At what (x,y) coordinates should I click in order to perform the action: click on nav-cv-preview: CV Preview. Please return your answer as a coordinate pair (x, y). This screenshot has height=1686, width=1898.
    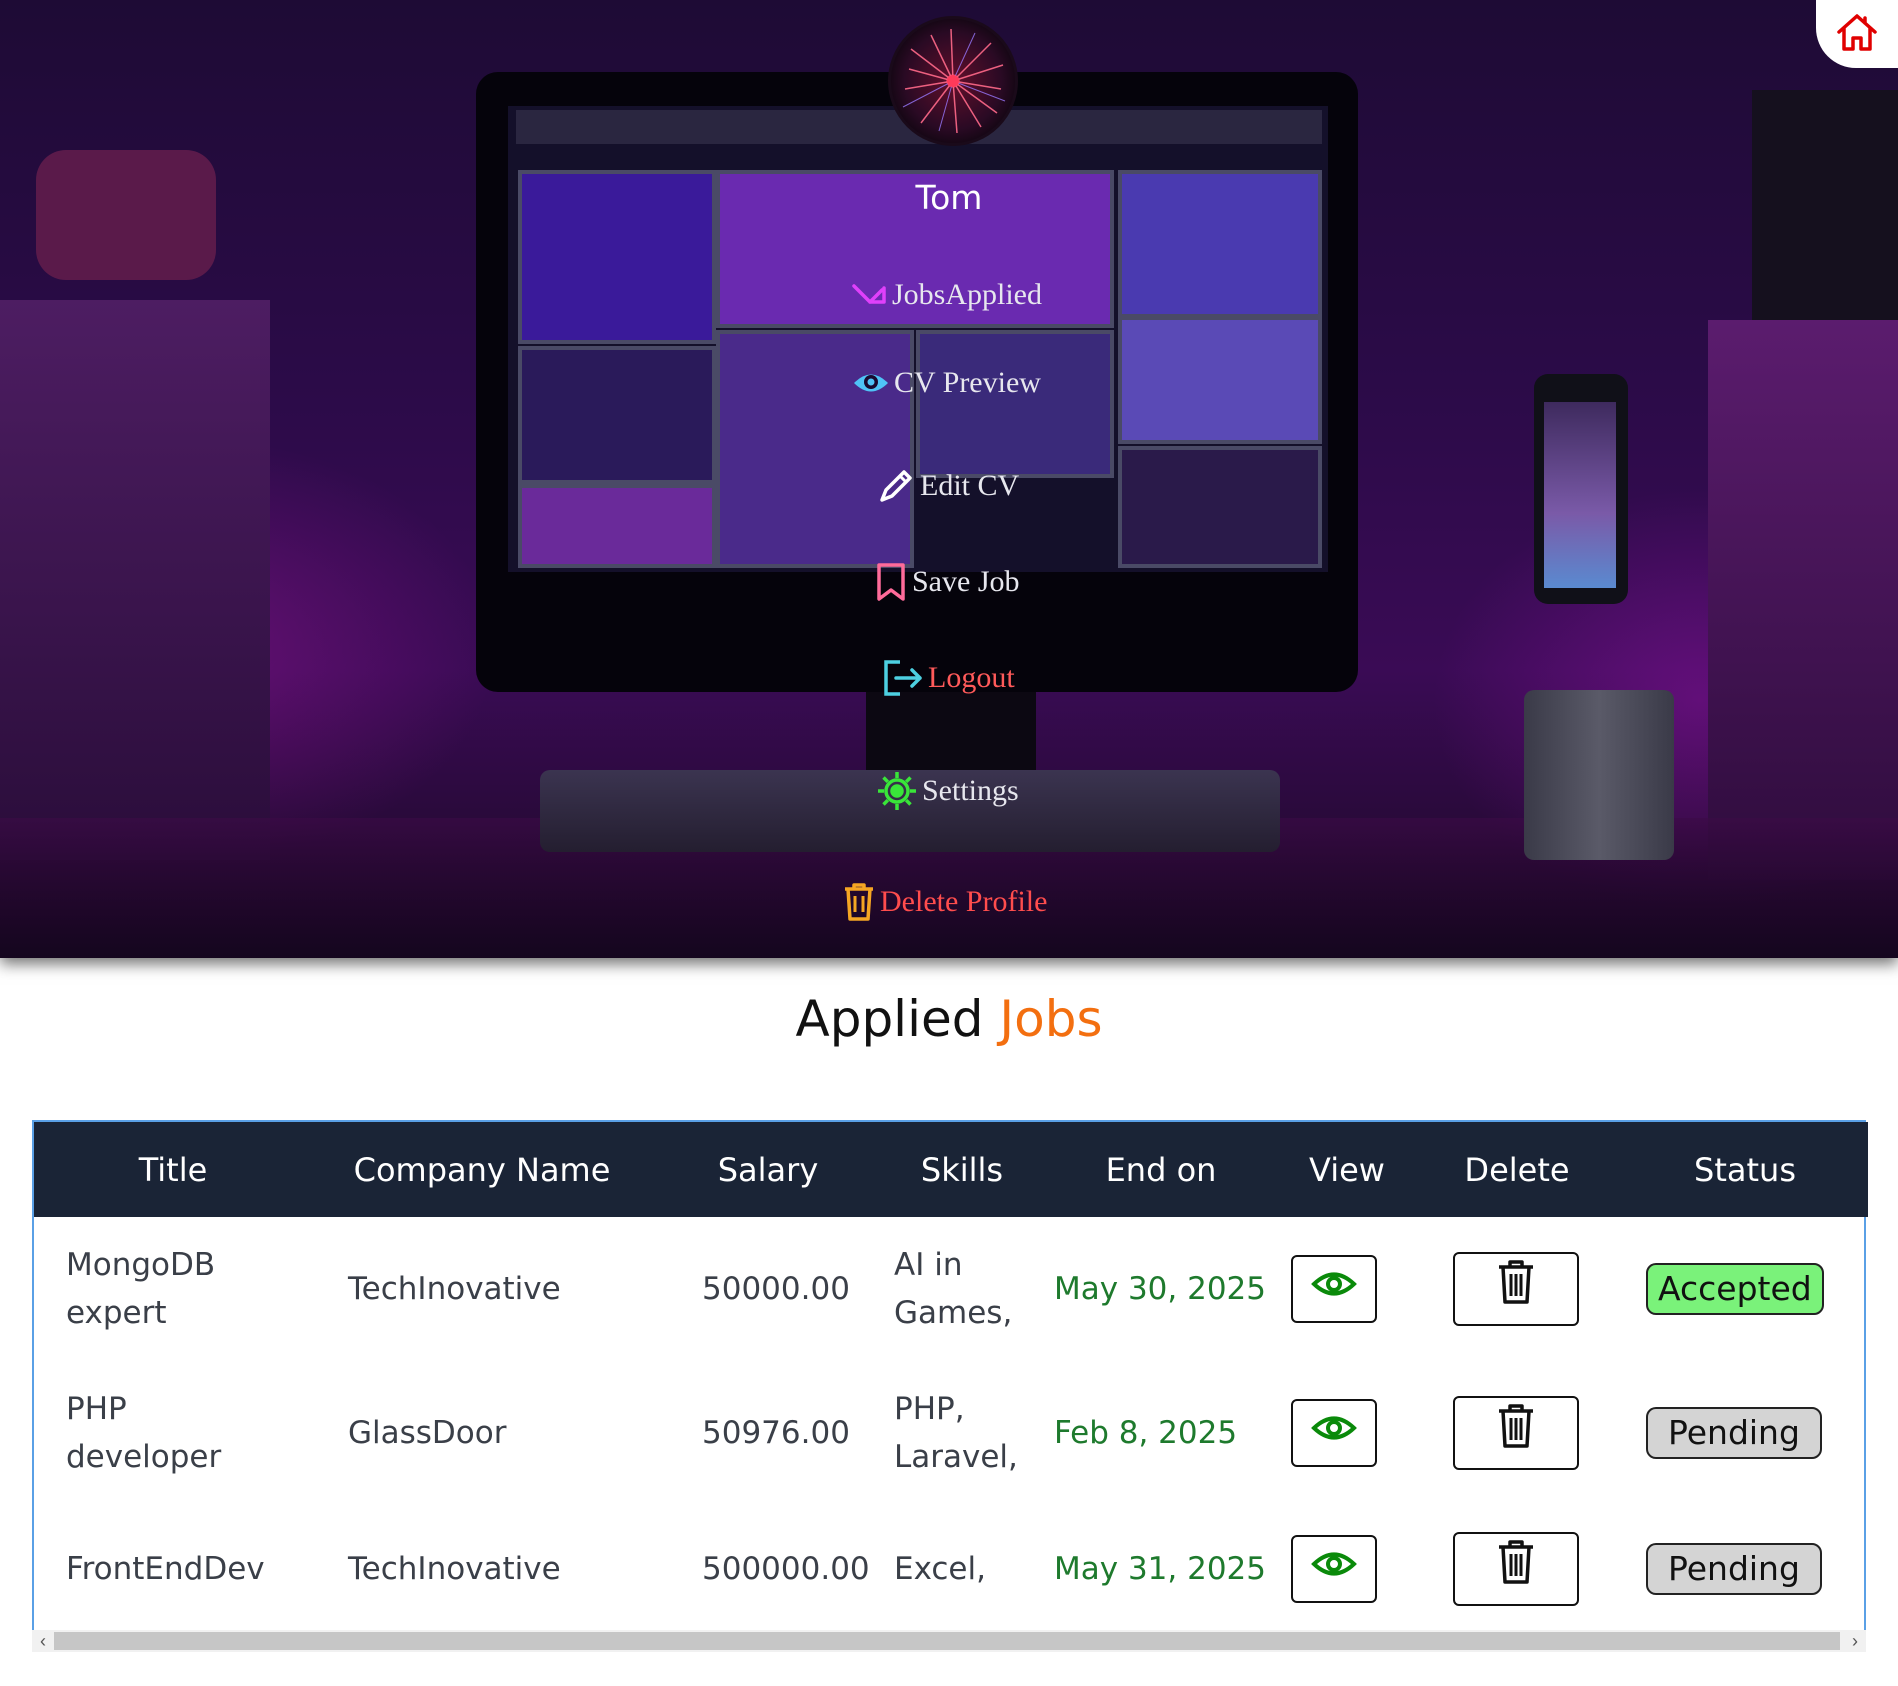
    Looking at the image, I should click on (946, 383).